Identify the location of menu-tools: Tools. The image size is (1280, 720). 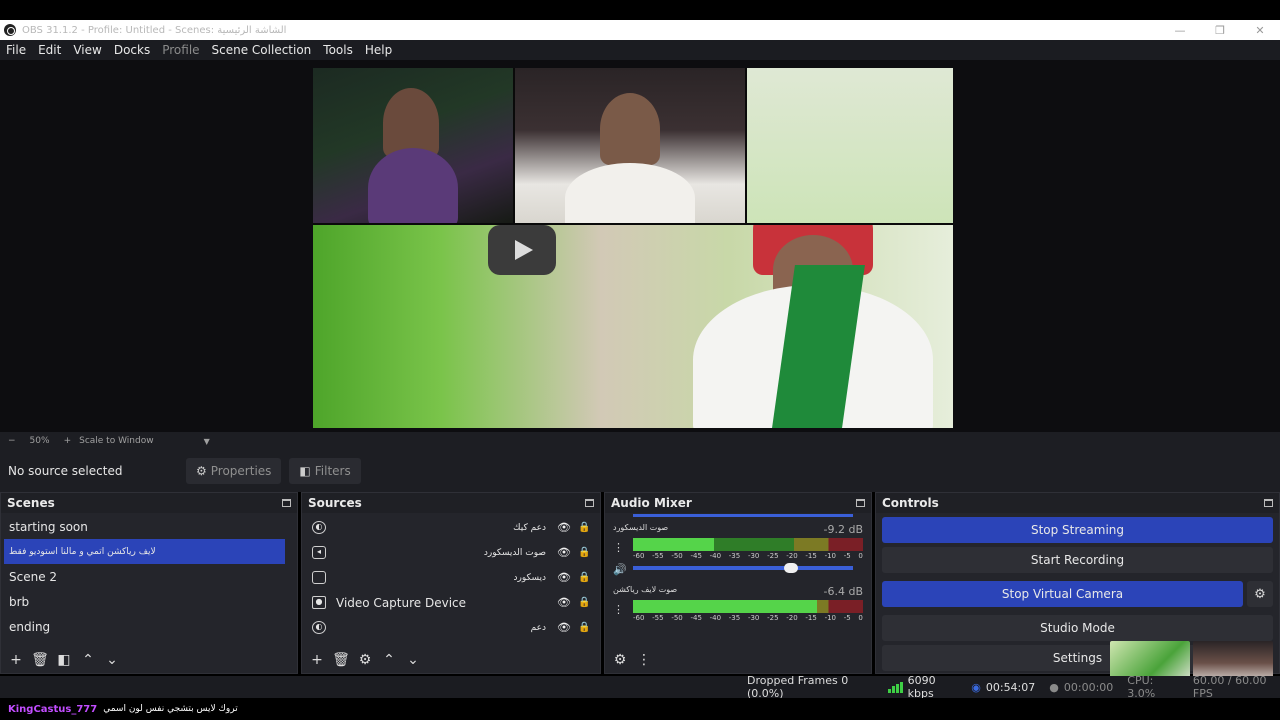
(338, 50).